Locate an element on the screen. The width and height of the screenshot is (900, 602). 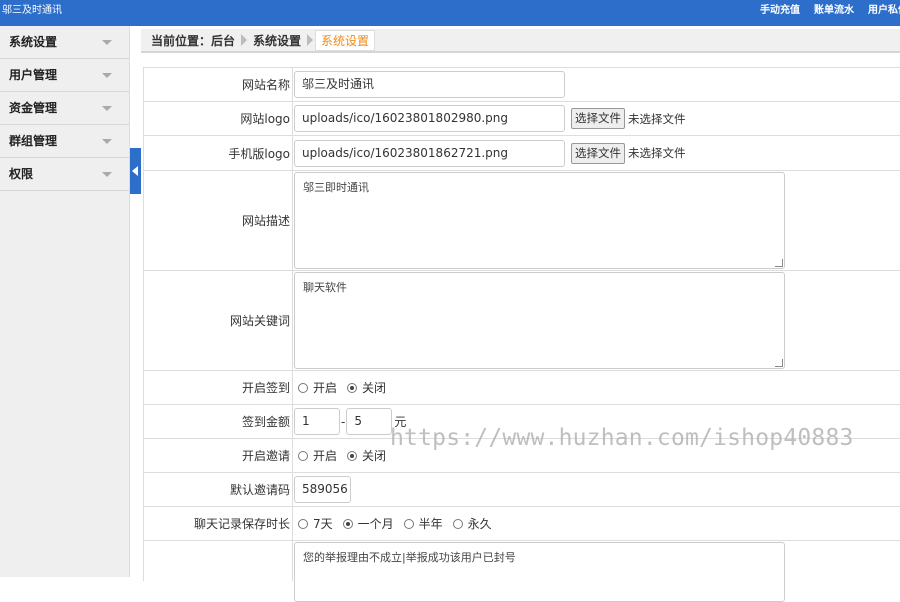
retention-forever-radio is located at coordinates (457, 523).